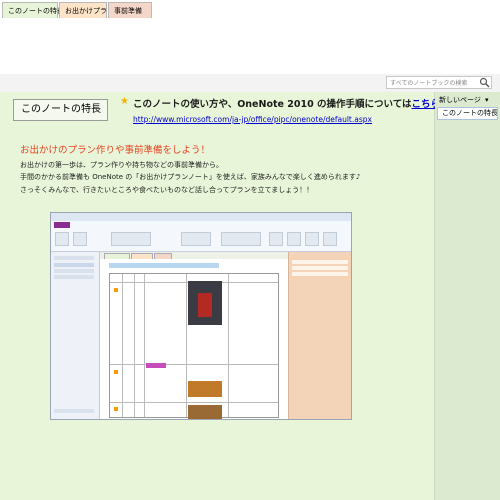  I want to click on search-input: すべてのノートブックの検索 (Ctrl+E), so click(439, 88).